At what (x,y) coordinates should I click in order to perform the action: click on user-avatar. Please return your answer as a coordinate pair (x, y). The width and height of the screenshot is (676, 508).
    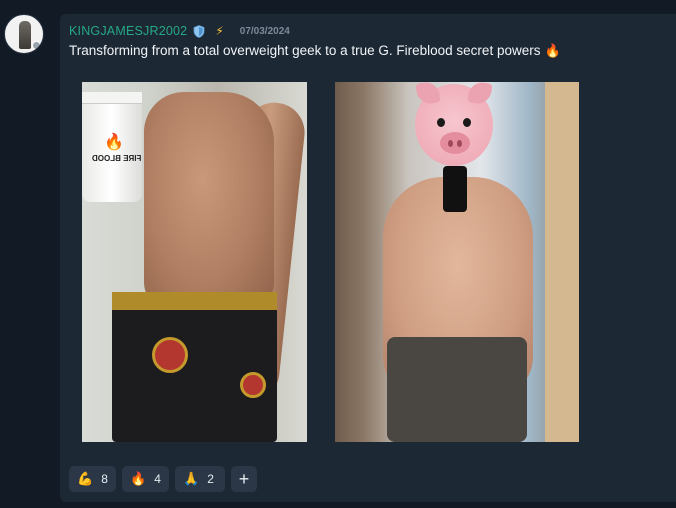
    Looking at the image, I should click on (24, 34).